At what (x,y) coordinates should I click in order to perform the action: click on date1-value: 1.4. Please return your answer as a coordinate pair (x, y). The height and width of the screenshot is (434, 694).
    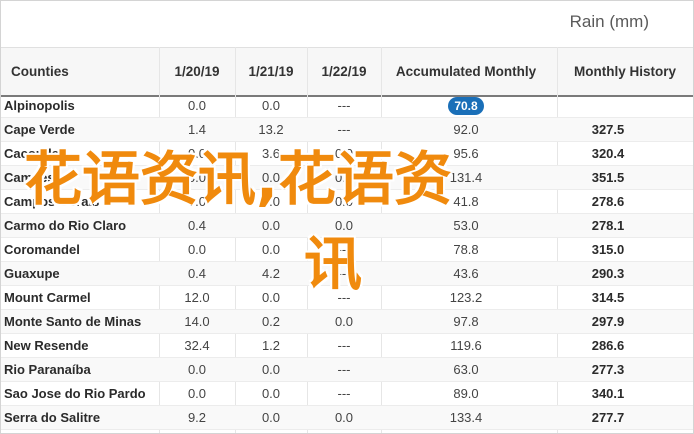
    Looking at the image, I should click on (197, 129).